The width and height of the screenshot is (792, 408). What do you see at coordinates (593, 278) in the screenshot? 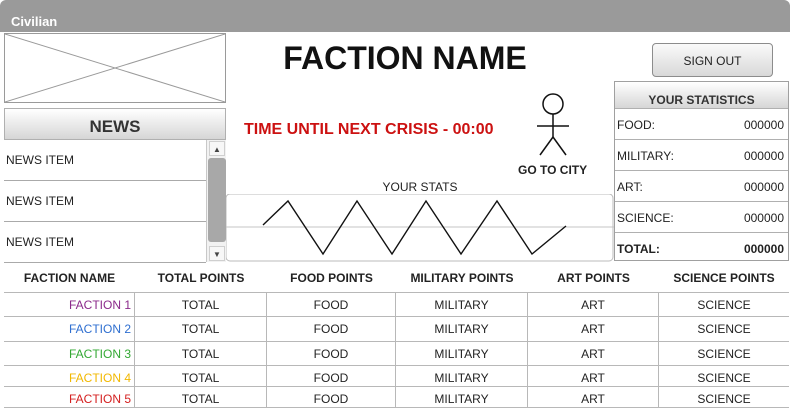
I see `column-header: ART POINTS` at bounding box center [593, 278].